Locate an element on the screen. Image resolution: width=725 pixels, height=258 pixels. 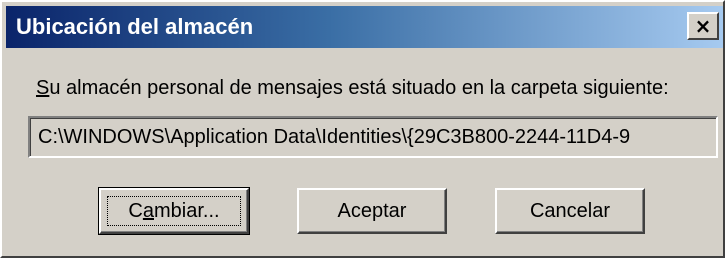
close-icon: × is located at coordinates (703, 26).